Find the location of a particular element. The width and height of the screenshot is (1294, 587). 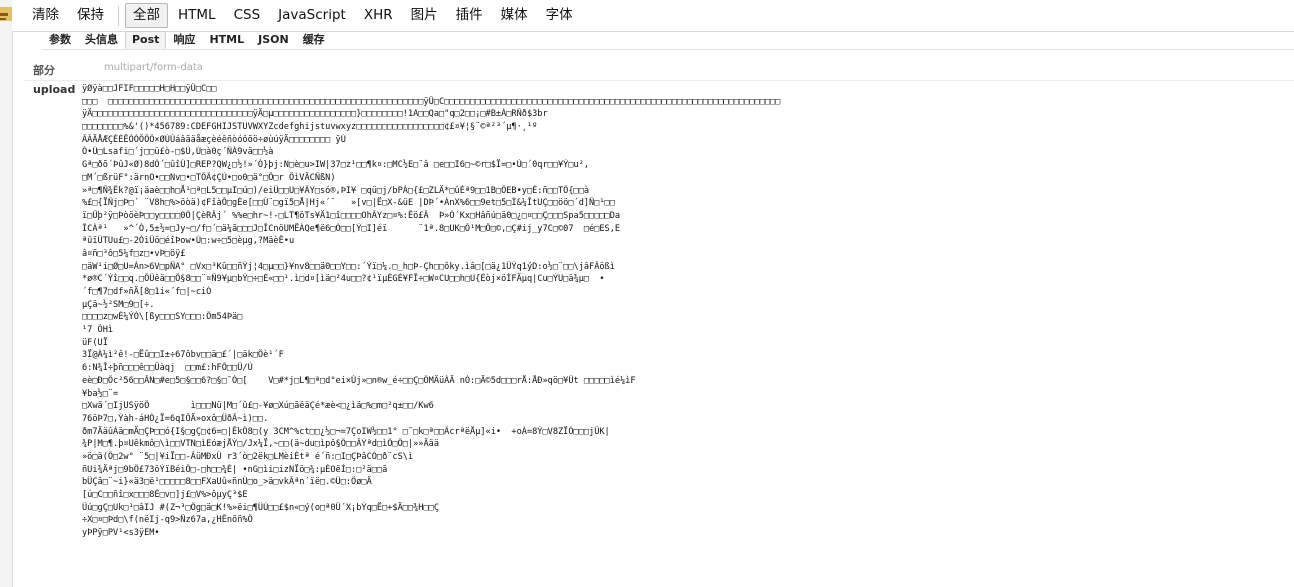

filter-plugins: 插件 is located at coordinates (469, 15).